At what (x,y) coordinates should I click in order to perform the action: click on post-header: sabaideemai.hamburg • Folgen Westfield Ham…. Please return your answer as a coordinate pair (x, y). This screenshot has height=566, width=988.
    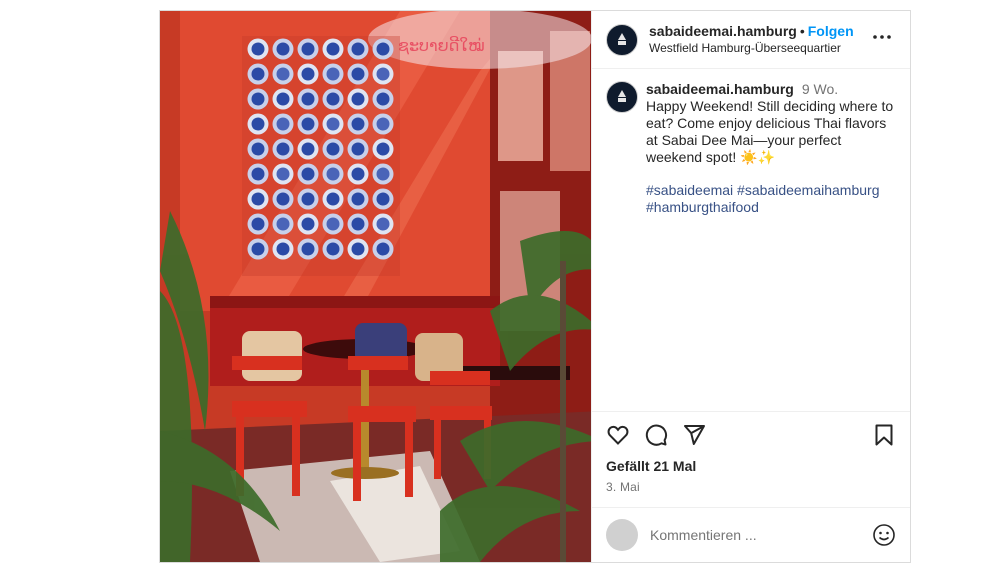
    Looking at the image, I should click on (751, 40).